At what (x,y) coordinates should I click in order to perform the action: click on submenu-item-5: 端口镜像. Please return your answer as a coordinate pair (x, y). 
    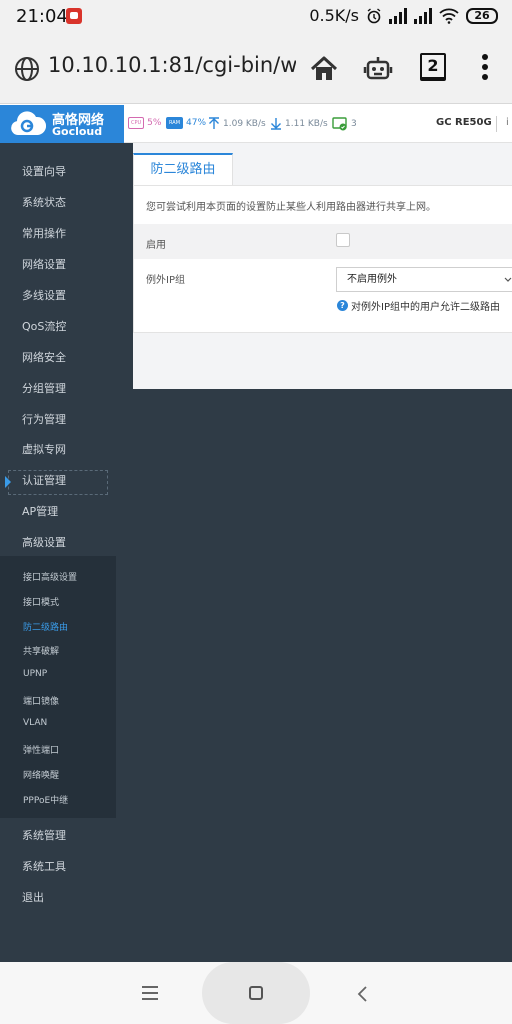
    Looking at the image, I should click on (41, 700).